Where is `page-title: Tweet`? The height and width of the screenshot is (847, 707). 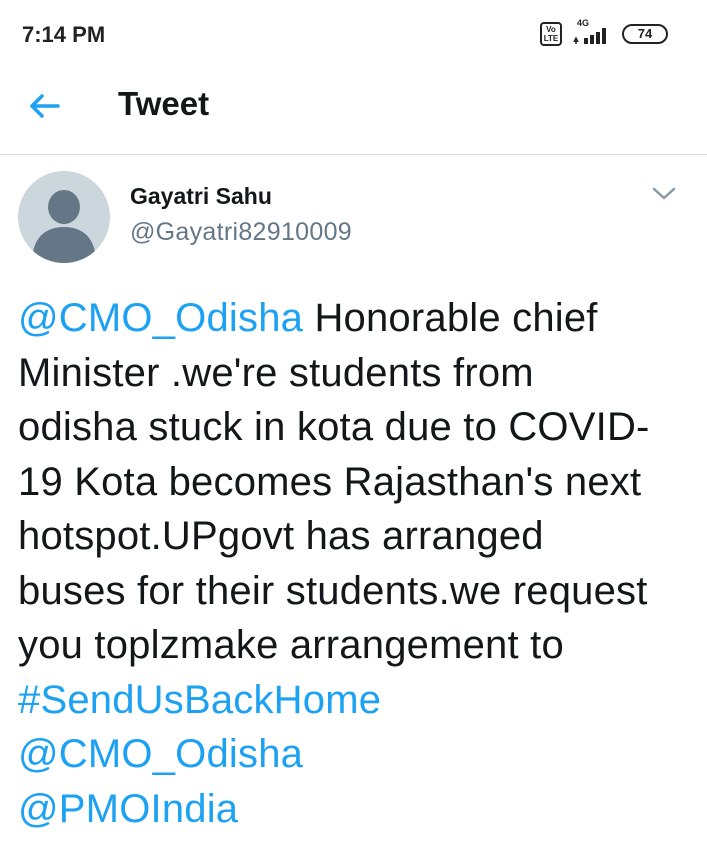
page-title: Tweet is located at coordinates (164, 103).